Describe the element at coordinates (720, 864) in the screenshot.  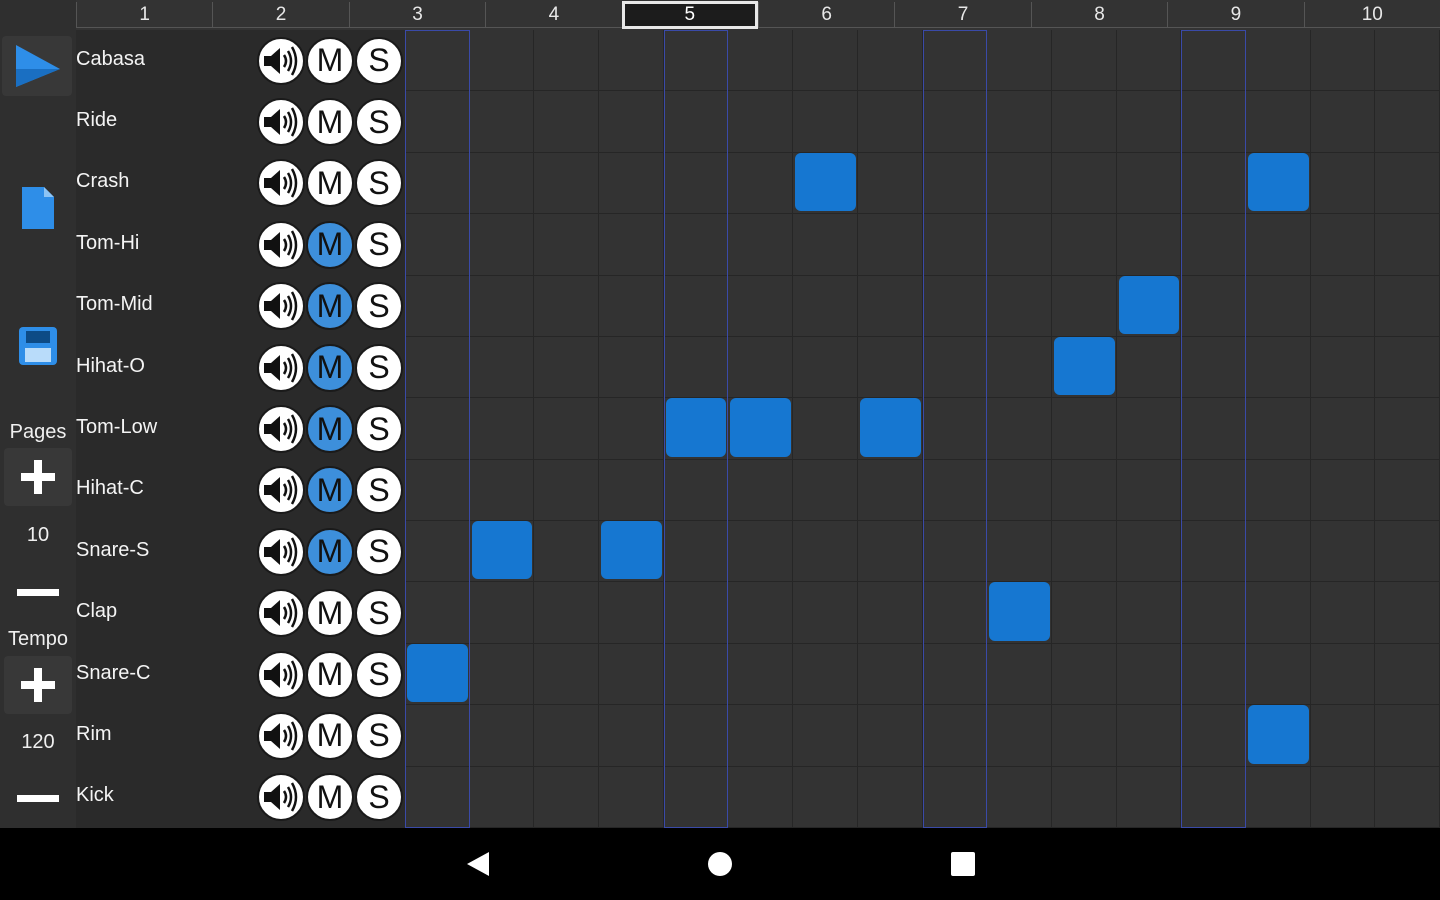
I see `home-button` at that location.